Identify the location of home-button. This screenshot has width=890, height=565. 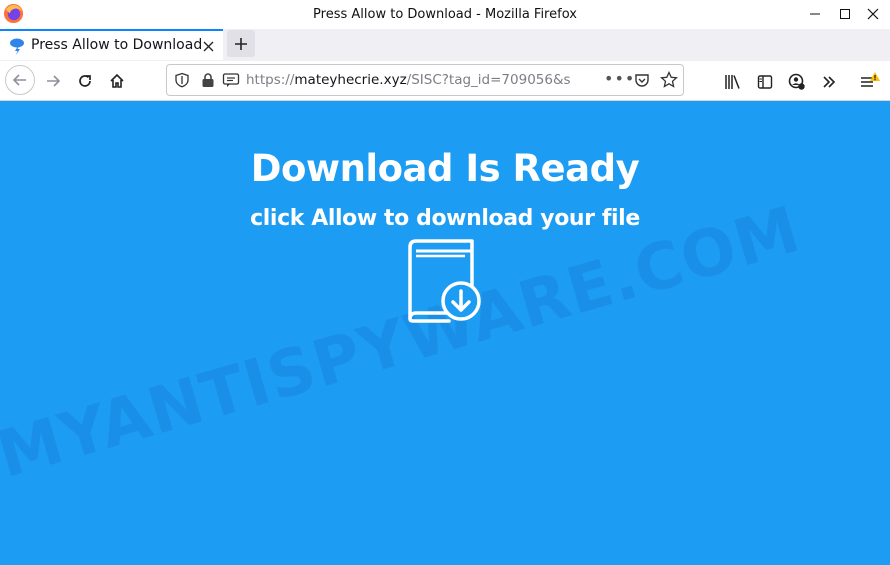
(117, 81).